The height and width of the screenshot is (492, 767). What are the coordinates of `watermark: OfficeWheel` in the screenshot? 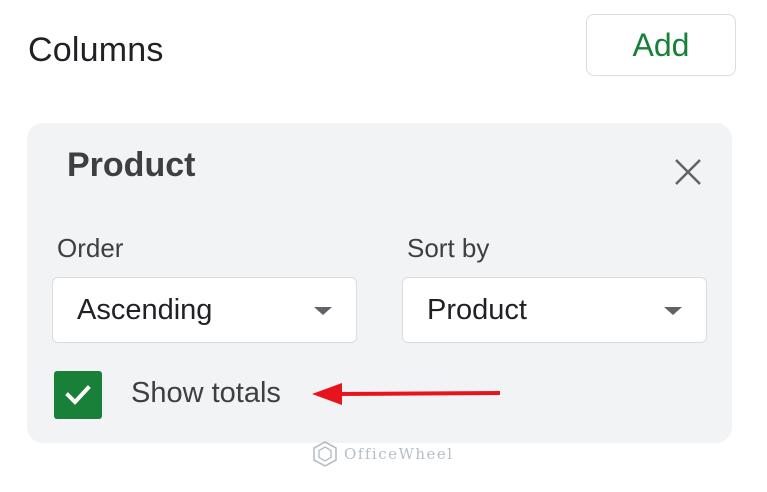 It's located at (383, 454).